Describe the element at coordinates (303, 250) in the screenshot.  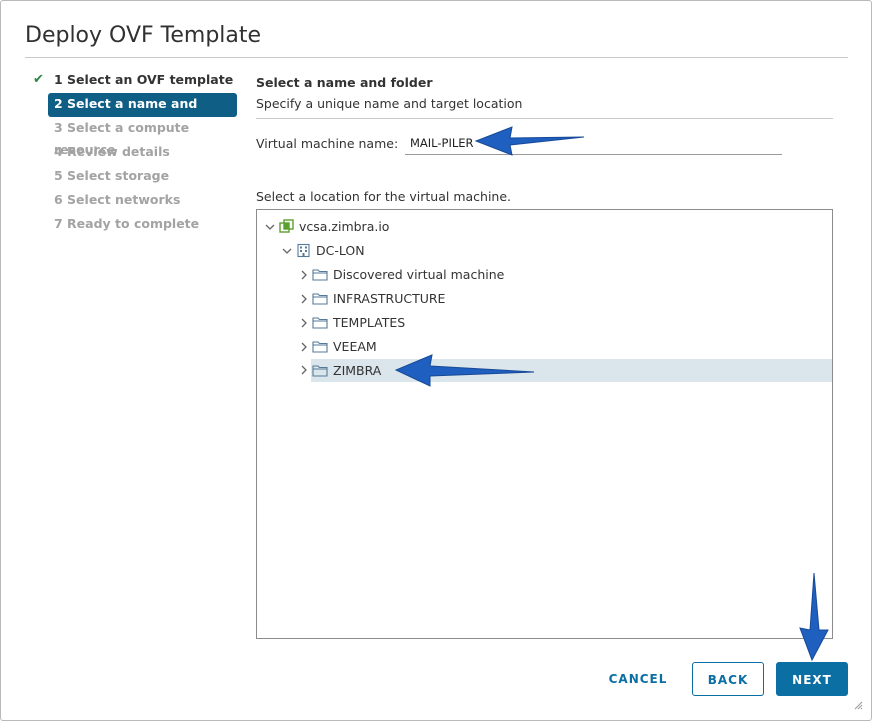
I see `datacenter-icon` at that location.